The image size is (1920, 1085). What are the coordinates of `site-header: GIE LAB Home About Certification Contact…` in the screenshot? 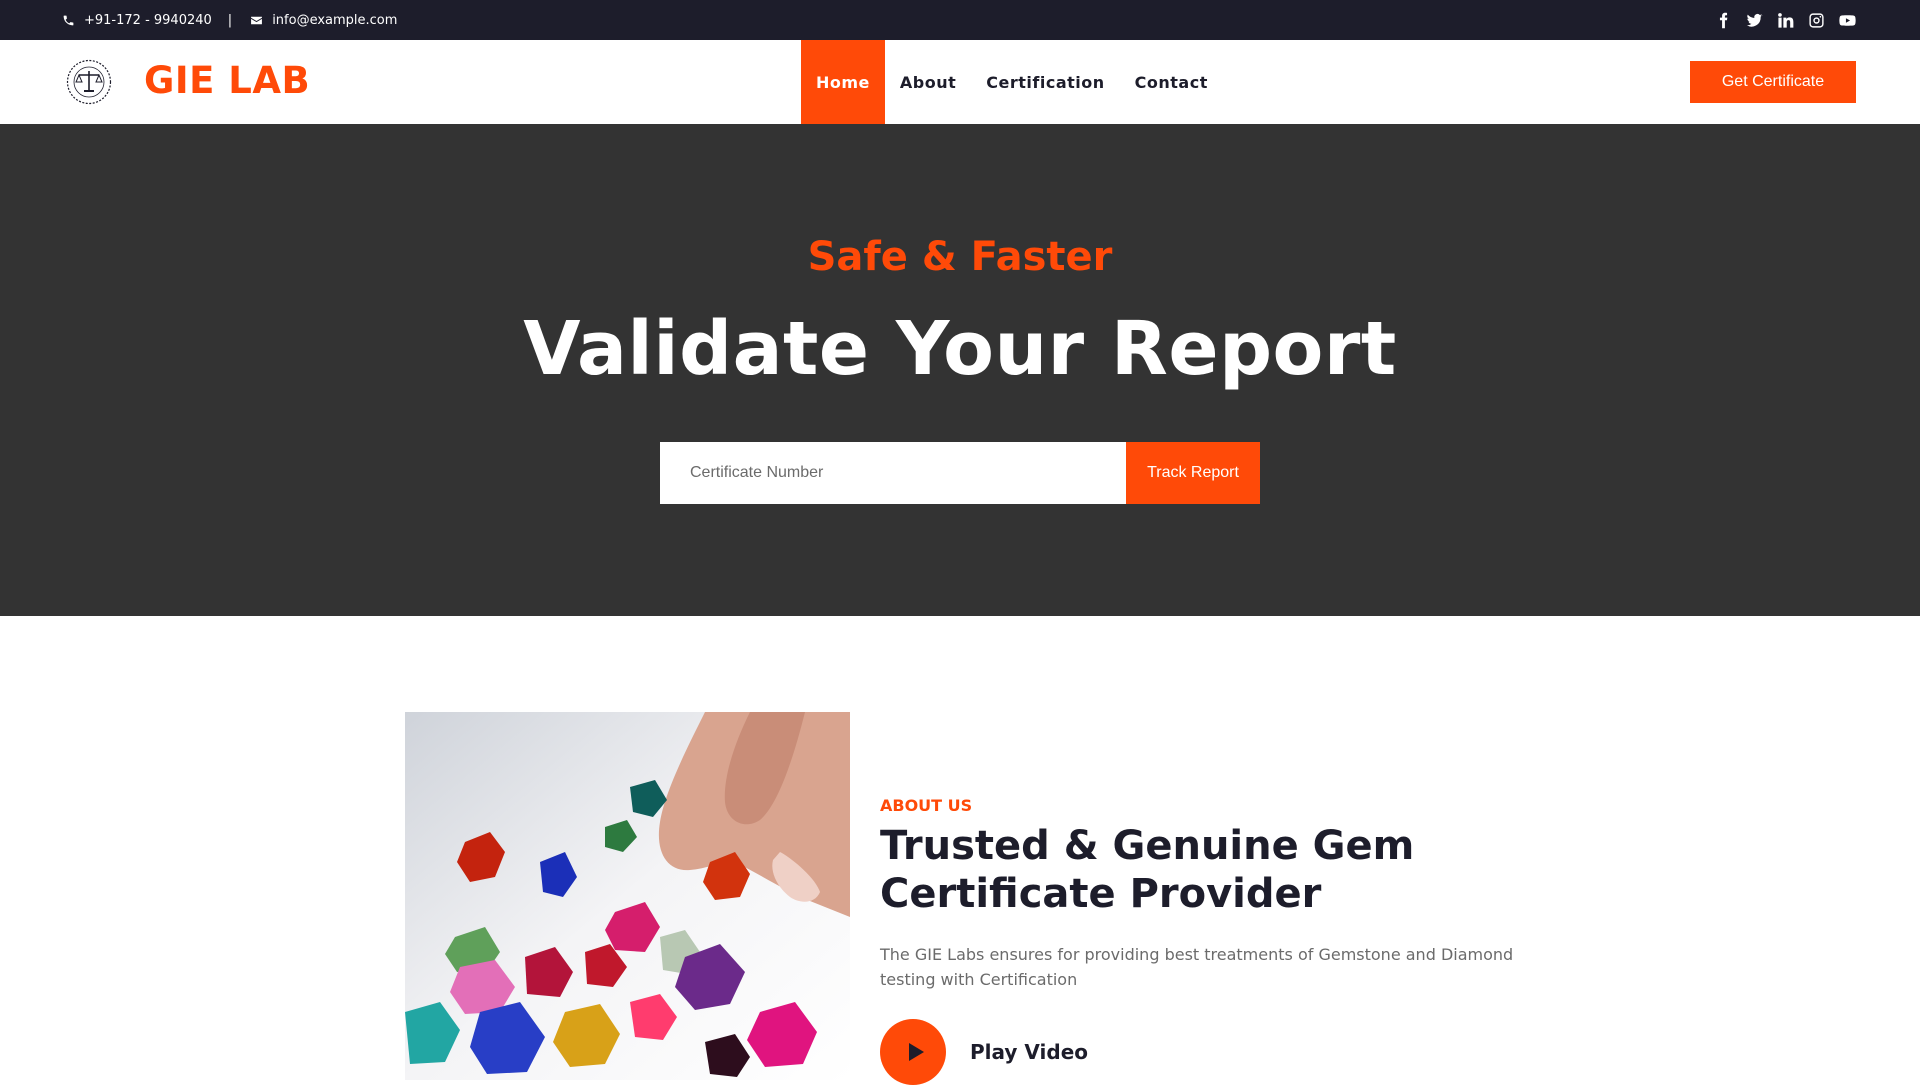 It's located at (960, 82).